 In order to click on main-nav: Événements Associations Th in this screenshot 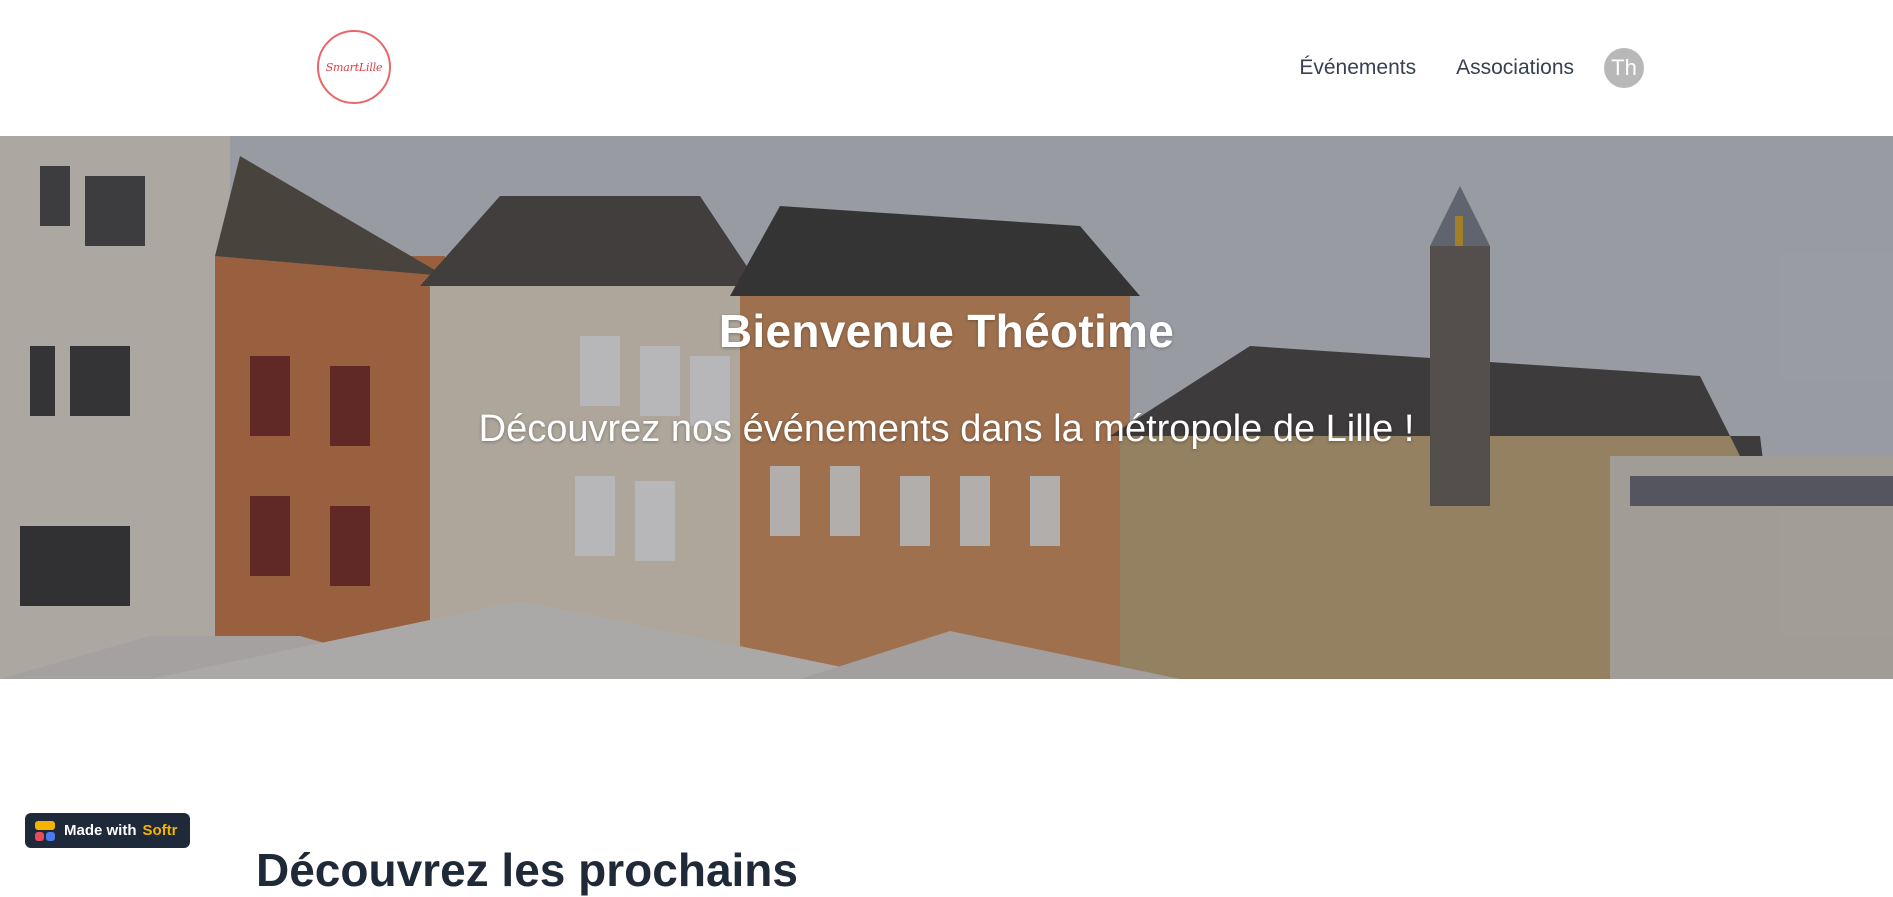, I will do `click(1471, 68)`.